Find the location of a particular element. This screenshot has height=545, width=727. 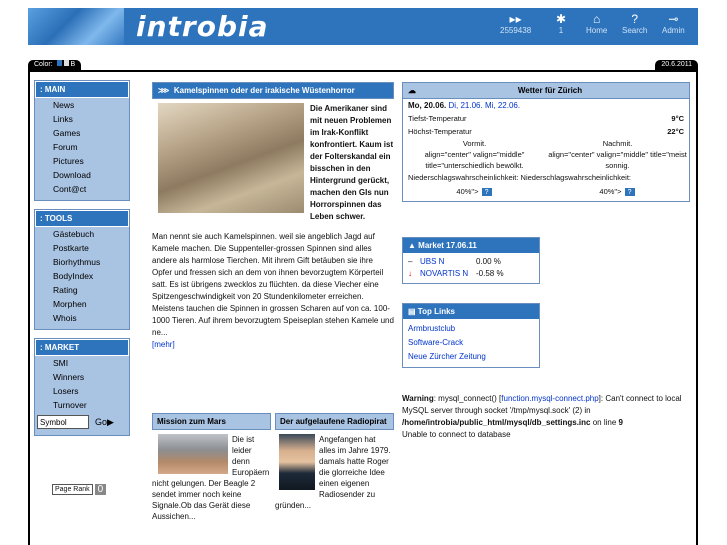

nav-admin: ⊸ Admin is located at coordinates (673, 23).